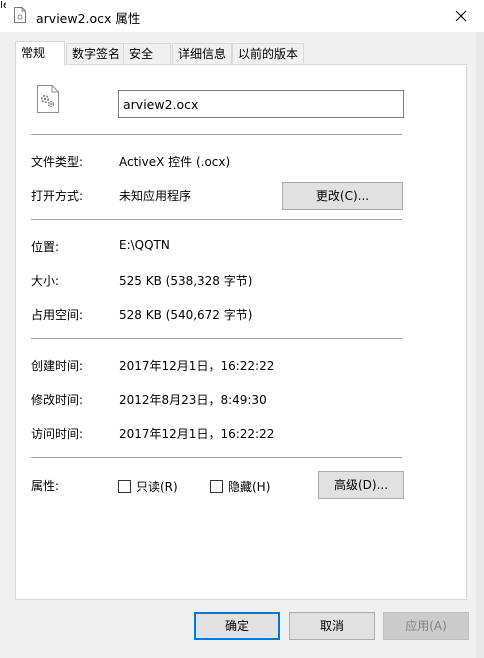 The height and width of the screenshot is (658, 484). Describe the element at coordinates (144, 245) in the screenshot. I see `location-value: E:\QQTN` at that location.